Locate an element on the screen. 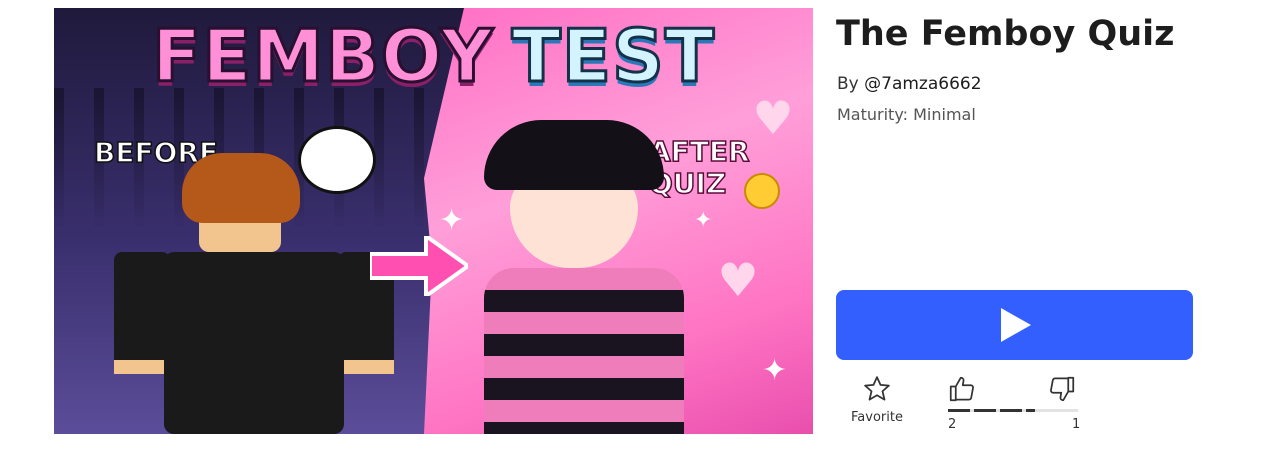 The height and width of the screenshot is (468, 1280). play-button is located at coordinates (1014, 325).